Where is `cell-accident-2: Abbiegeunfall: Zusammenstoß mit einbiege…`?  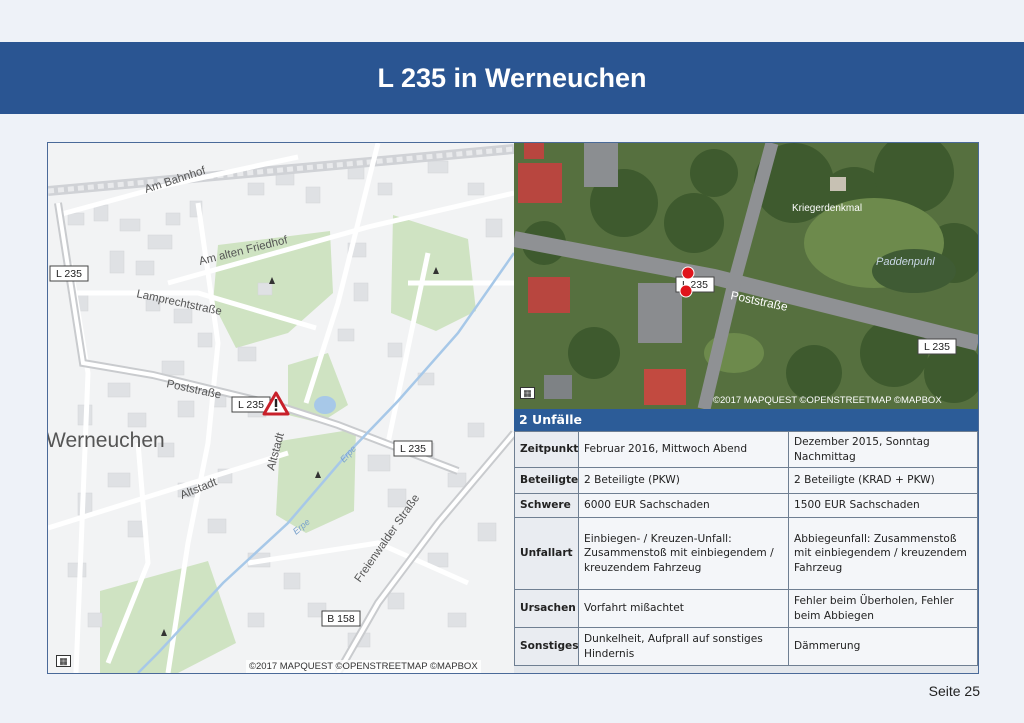 cell-accident-2: Abbiegeunfall: Zusammenstoß mit einbiege… is located at coordinates (883, 553).